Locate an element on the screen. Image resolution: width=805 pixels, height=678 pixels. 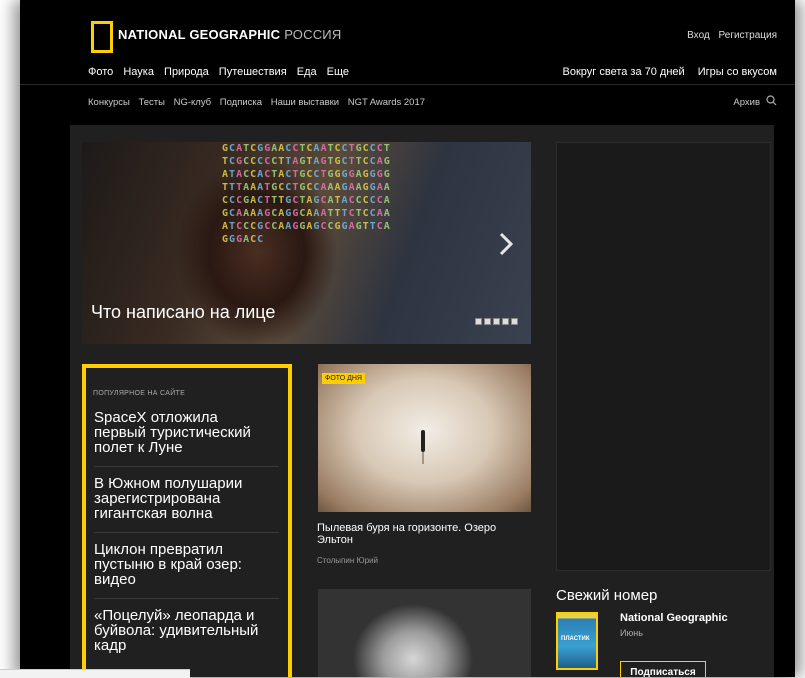
photo-of-day-image: ФОТО ДНЯ is located at coordinates (424, 438).